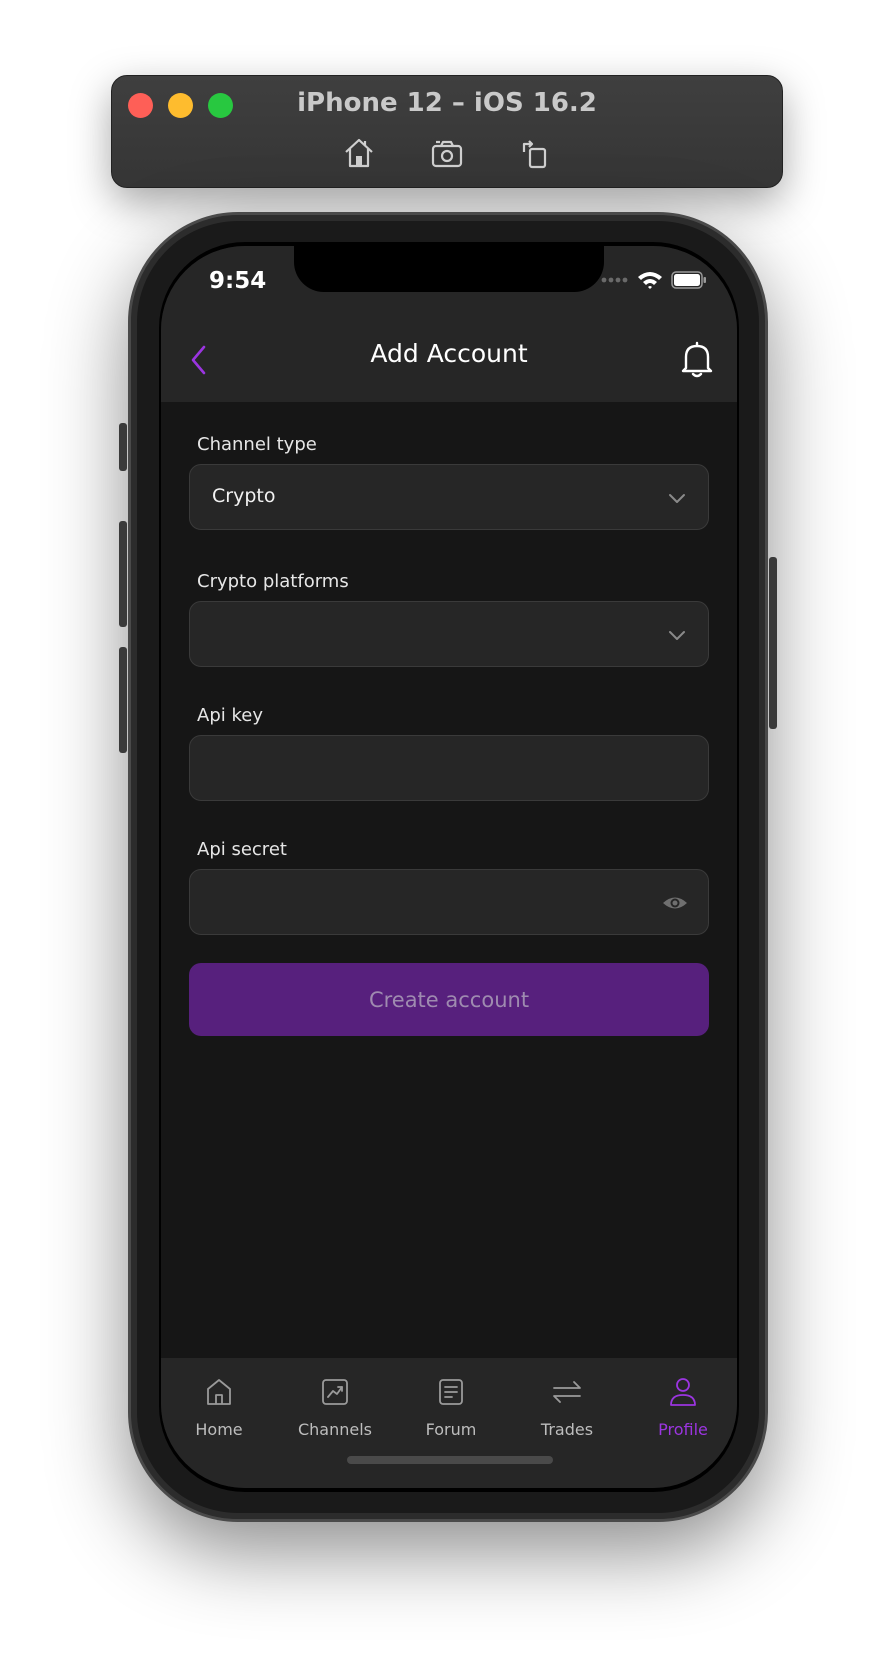 This screenshot has height=1672, width=894. Describe the element at coordinates (447, 103) in the screenshot. I see `simulator-title: iPhone 12 – iOS 16.2` at that location.